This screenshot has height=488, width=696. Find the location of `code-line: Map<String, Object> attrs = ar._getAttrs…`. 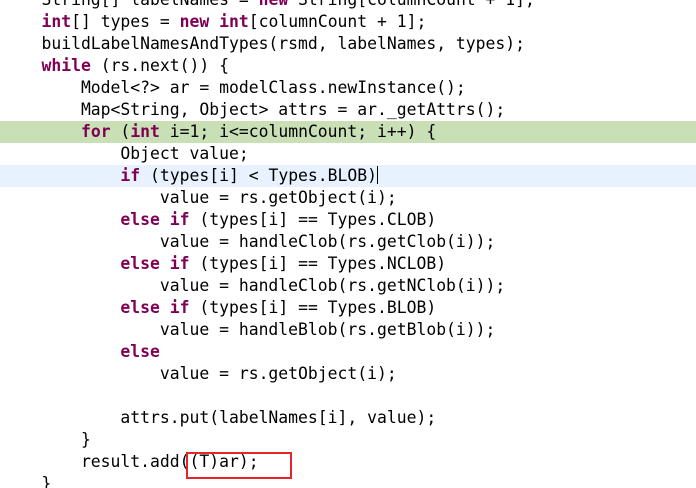

code-line: Map<String, Object> attrs = ar._getAttrs… is located at coordinates (348, 110).